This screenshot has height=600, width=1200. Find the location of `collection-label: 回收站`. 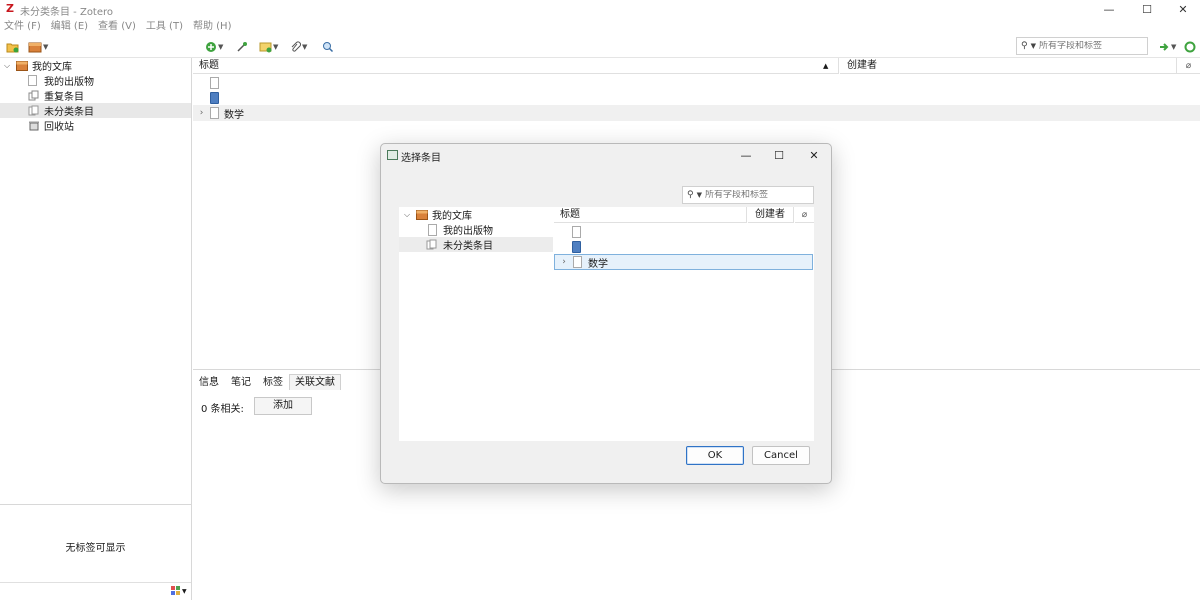

collection-label: 回收站 is located at coordinates (59, 125).